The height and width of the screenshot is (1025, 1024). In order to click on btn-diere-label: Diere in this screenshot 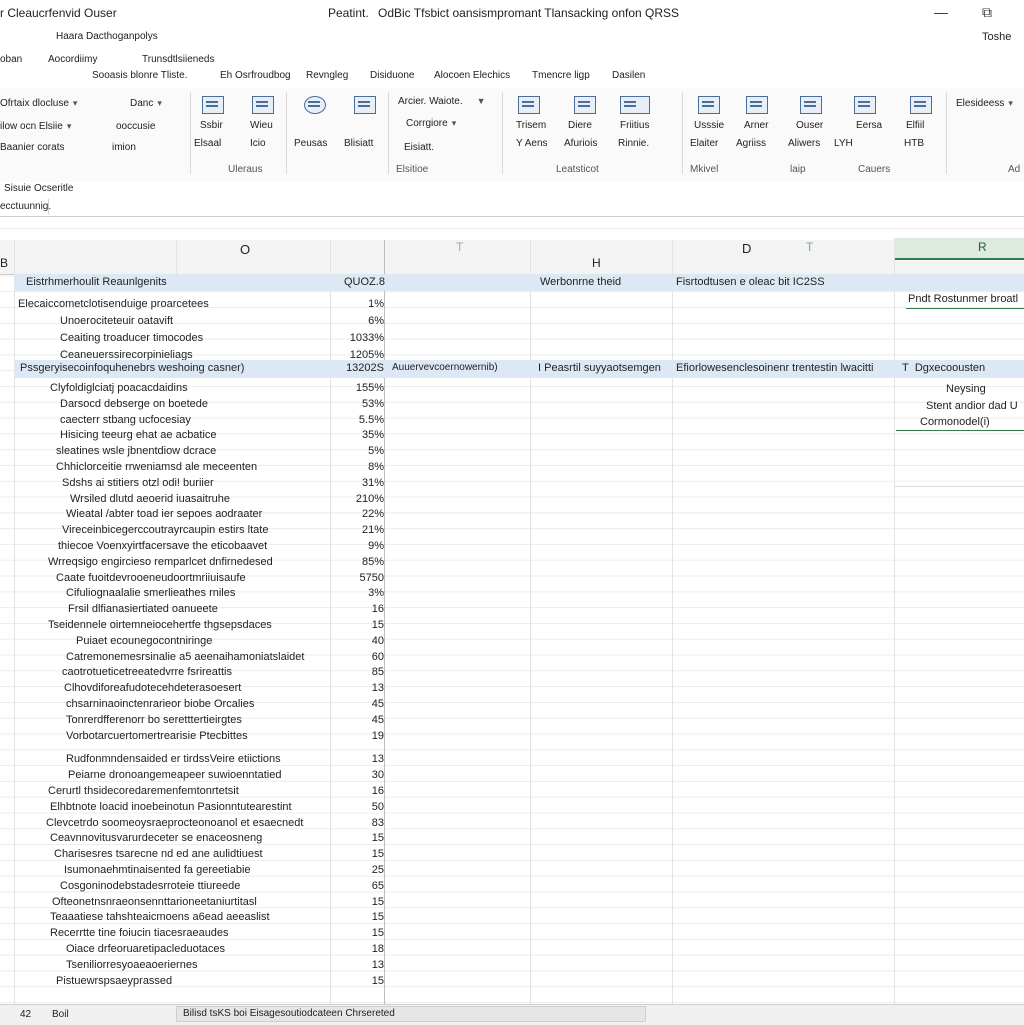, I will do `click(580, 125)`.